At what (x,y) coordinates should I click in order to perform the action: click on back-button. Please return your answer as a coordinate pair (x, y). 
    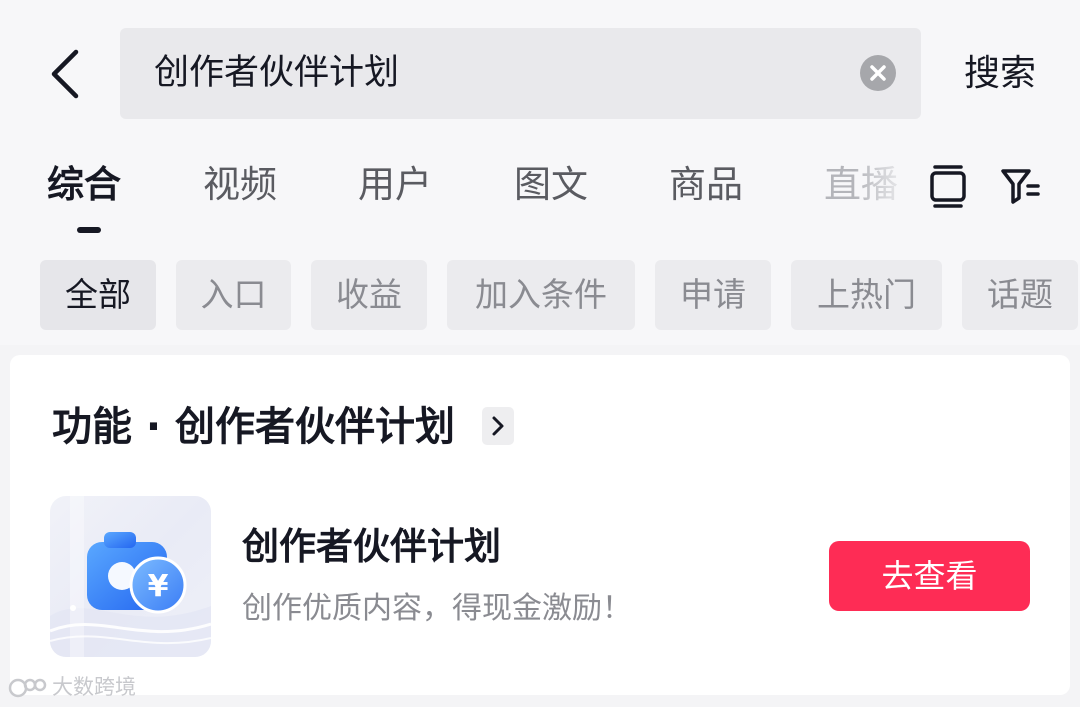
    Looking at the image, I should click on (68, 74).